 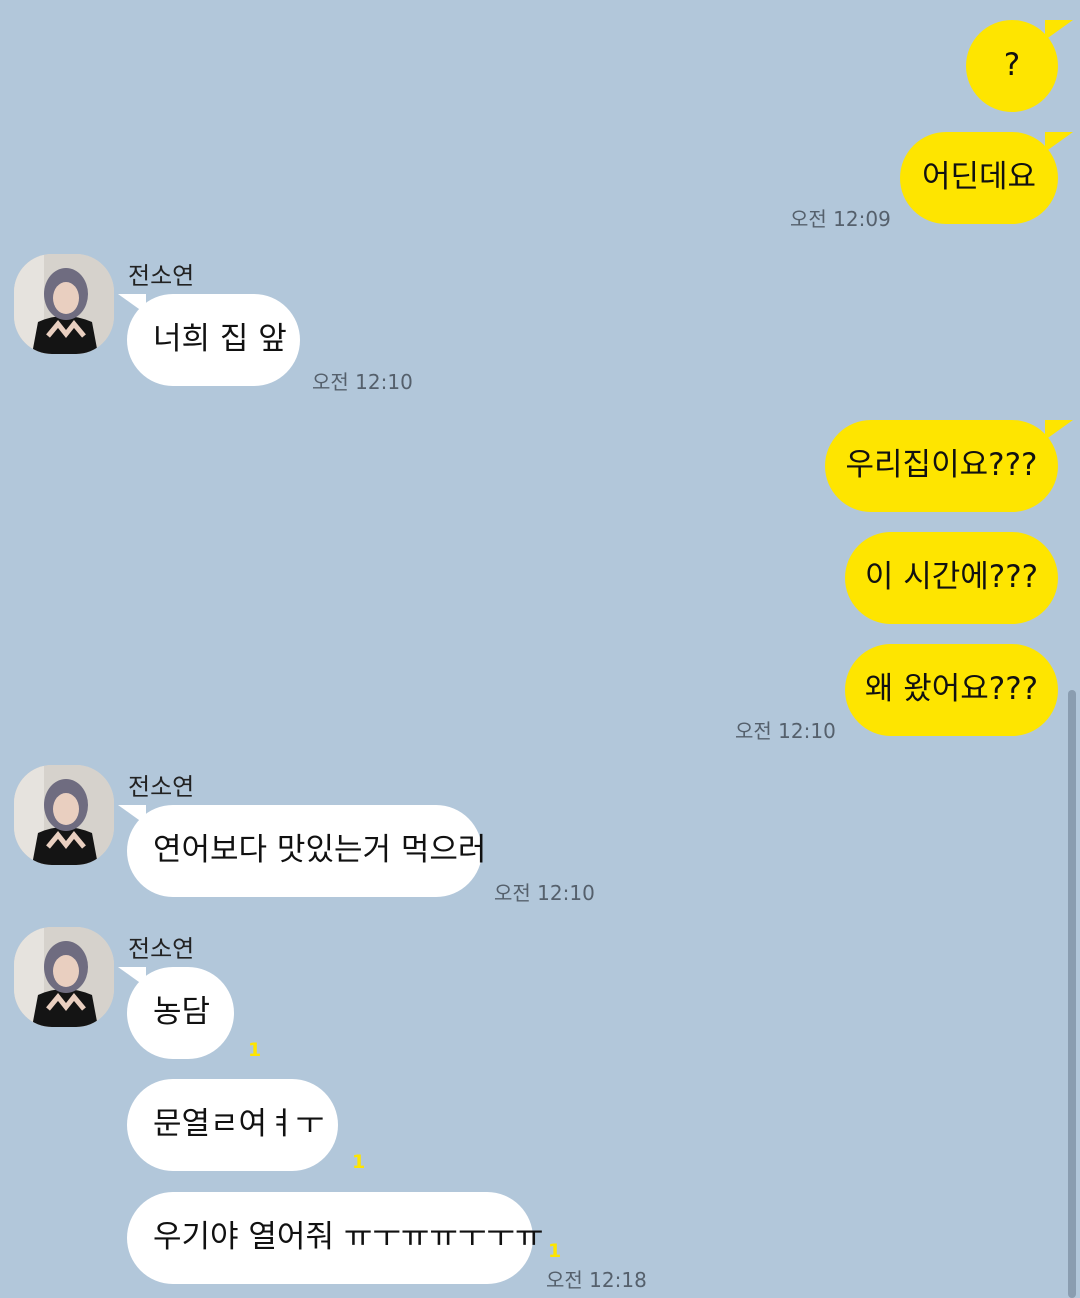 I want to click on message-text: 왜 왔어요???, so click(x=951, y=689).